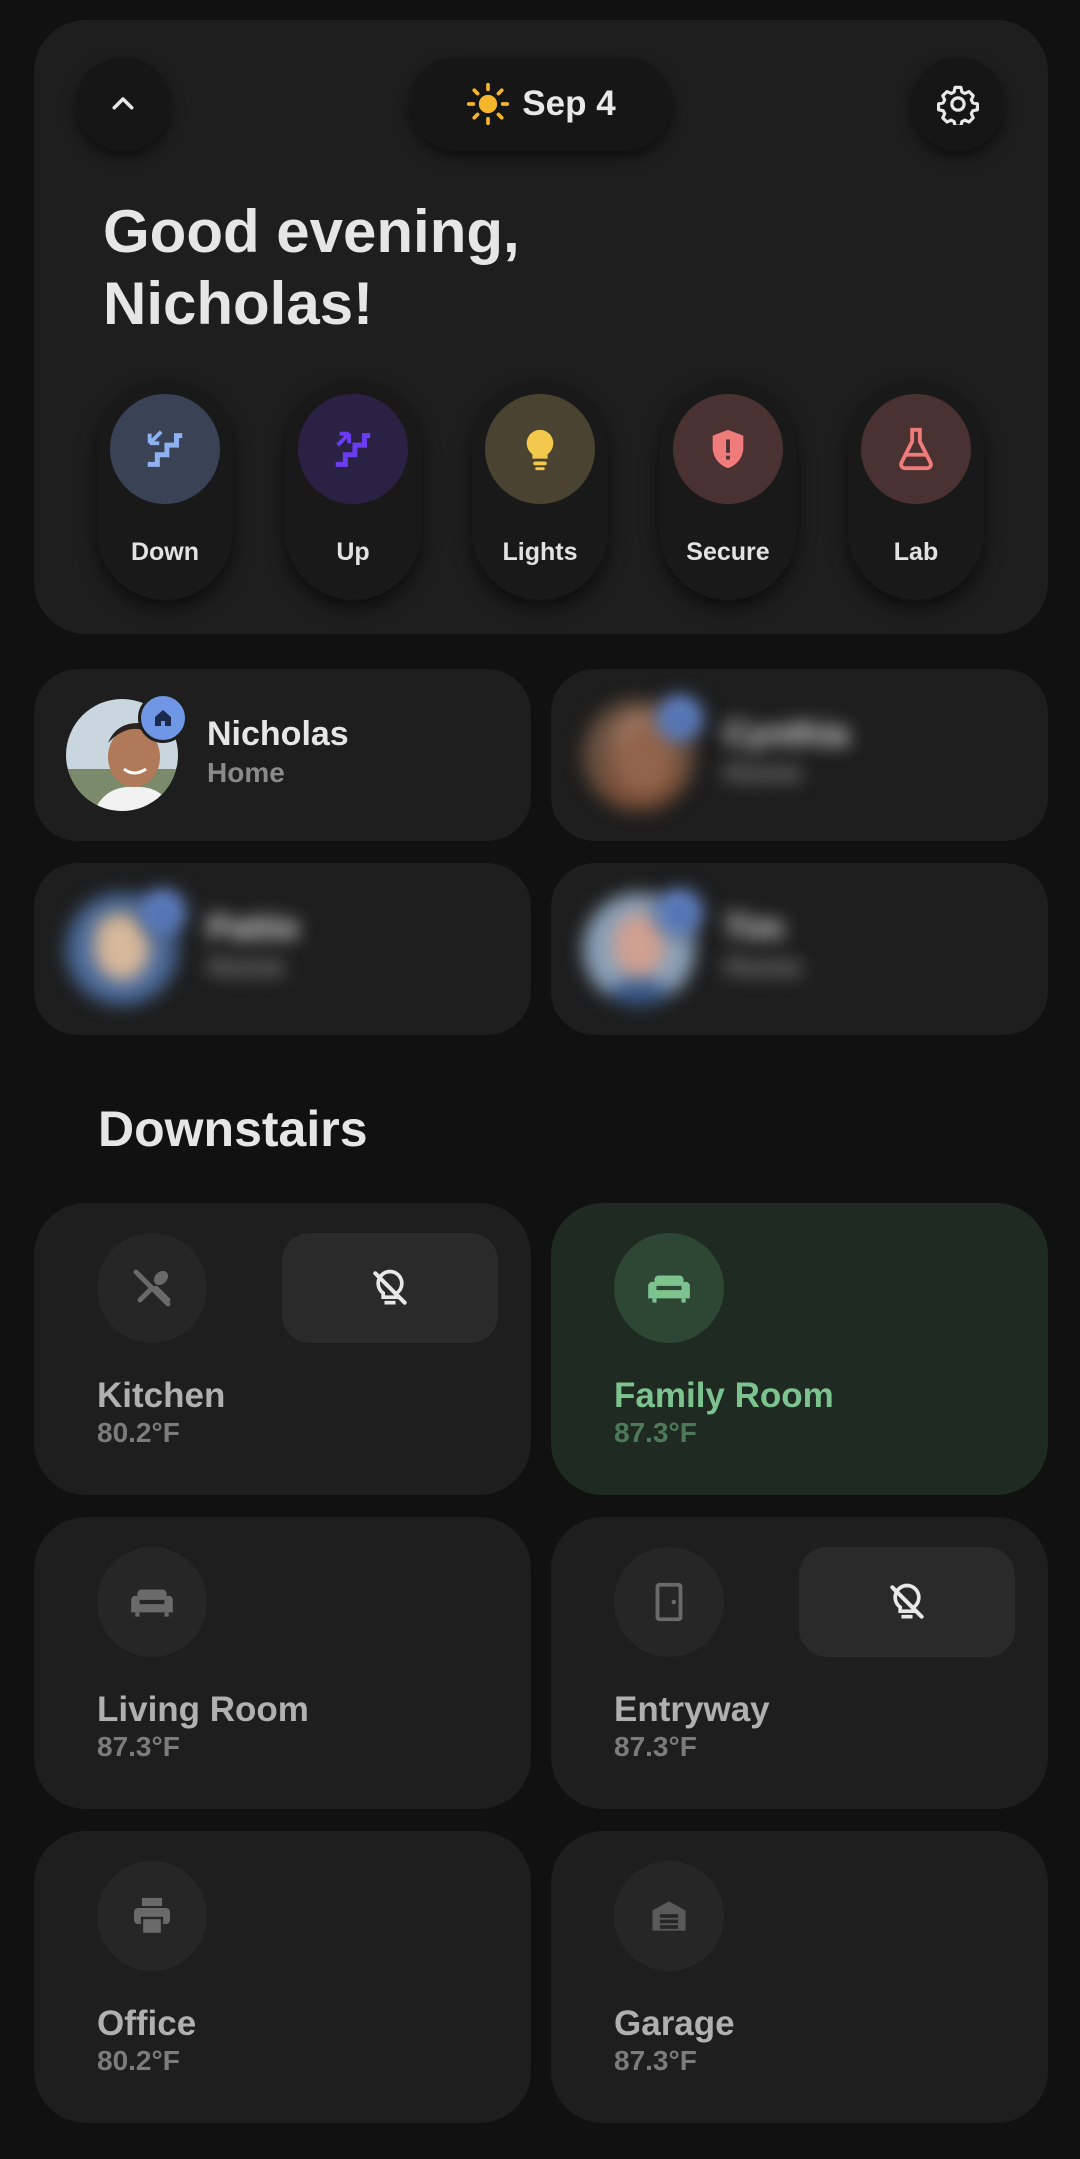  I want to click on person-name: Pattie, so click(253, 928).